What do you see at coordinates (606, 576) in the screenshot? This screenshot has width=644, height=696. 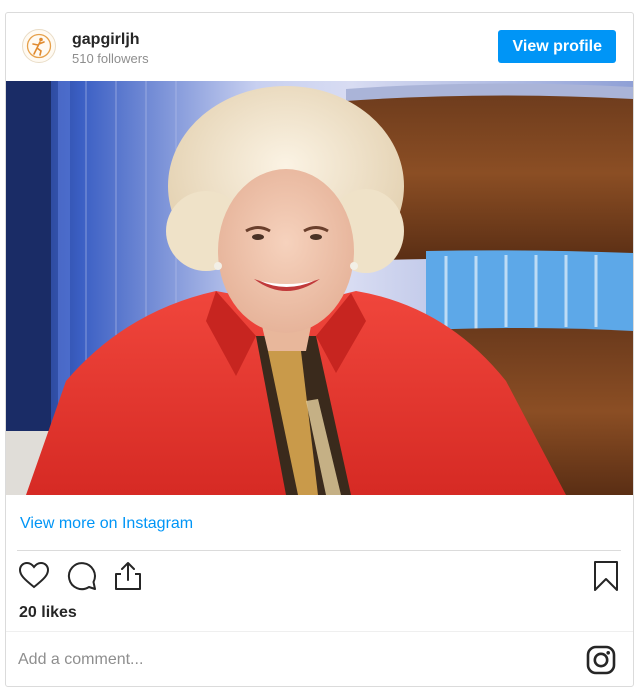 I see `bookmark-icon` at bounding box center [606, 576].